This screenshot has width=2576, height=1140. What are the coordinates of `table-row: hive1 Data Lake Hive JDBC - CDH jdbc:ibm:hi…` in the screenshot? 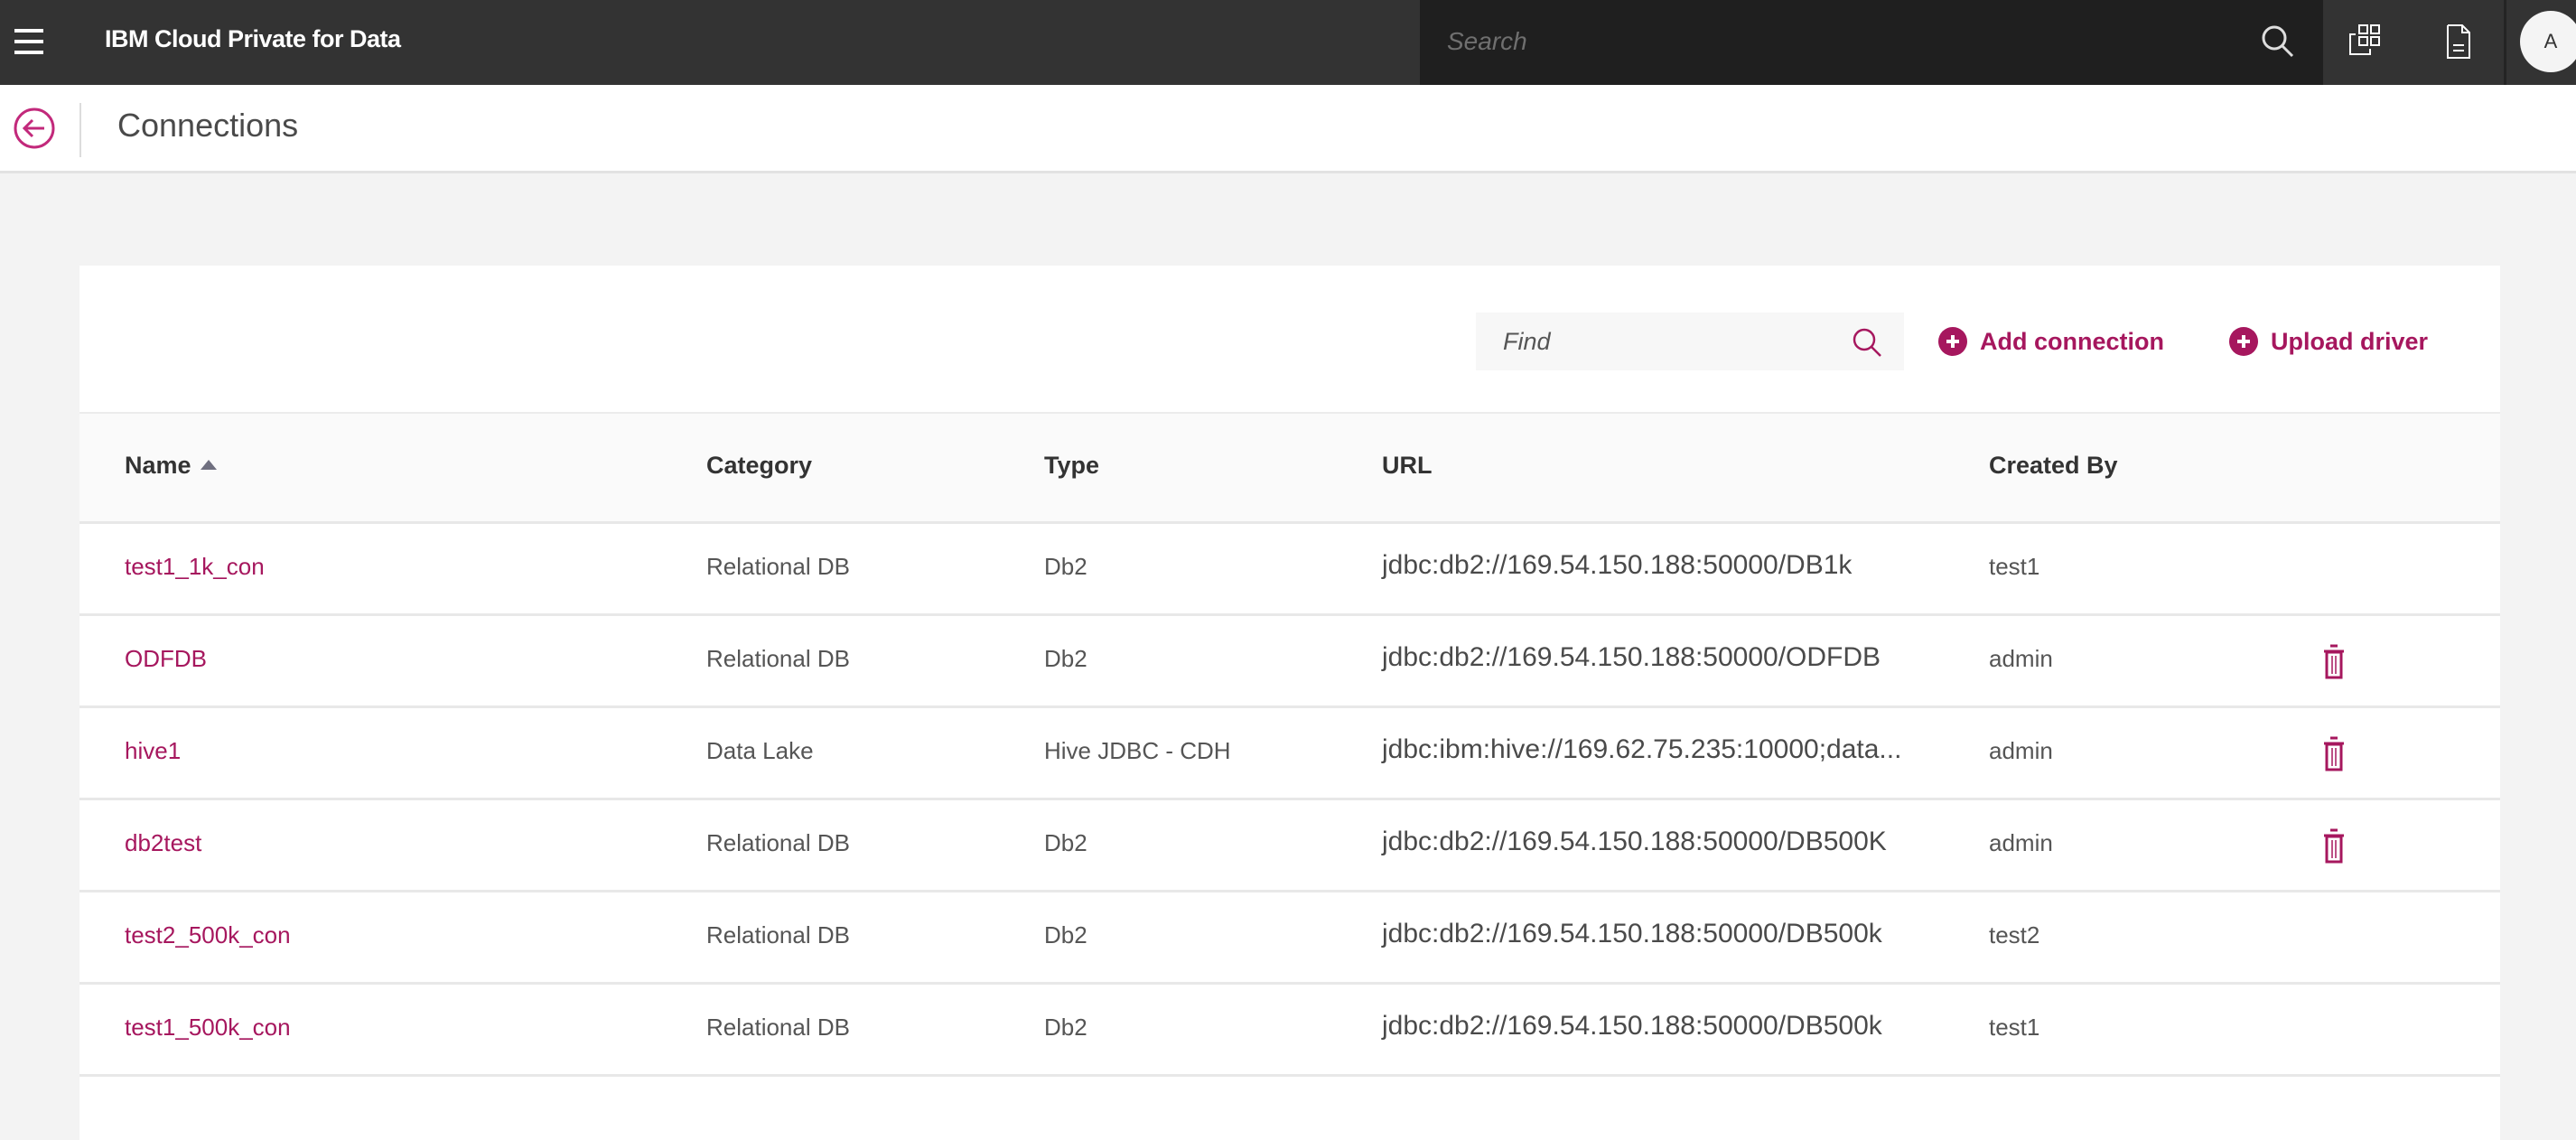 It's located at (1289, 754).